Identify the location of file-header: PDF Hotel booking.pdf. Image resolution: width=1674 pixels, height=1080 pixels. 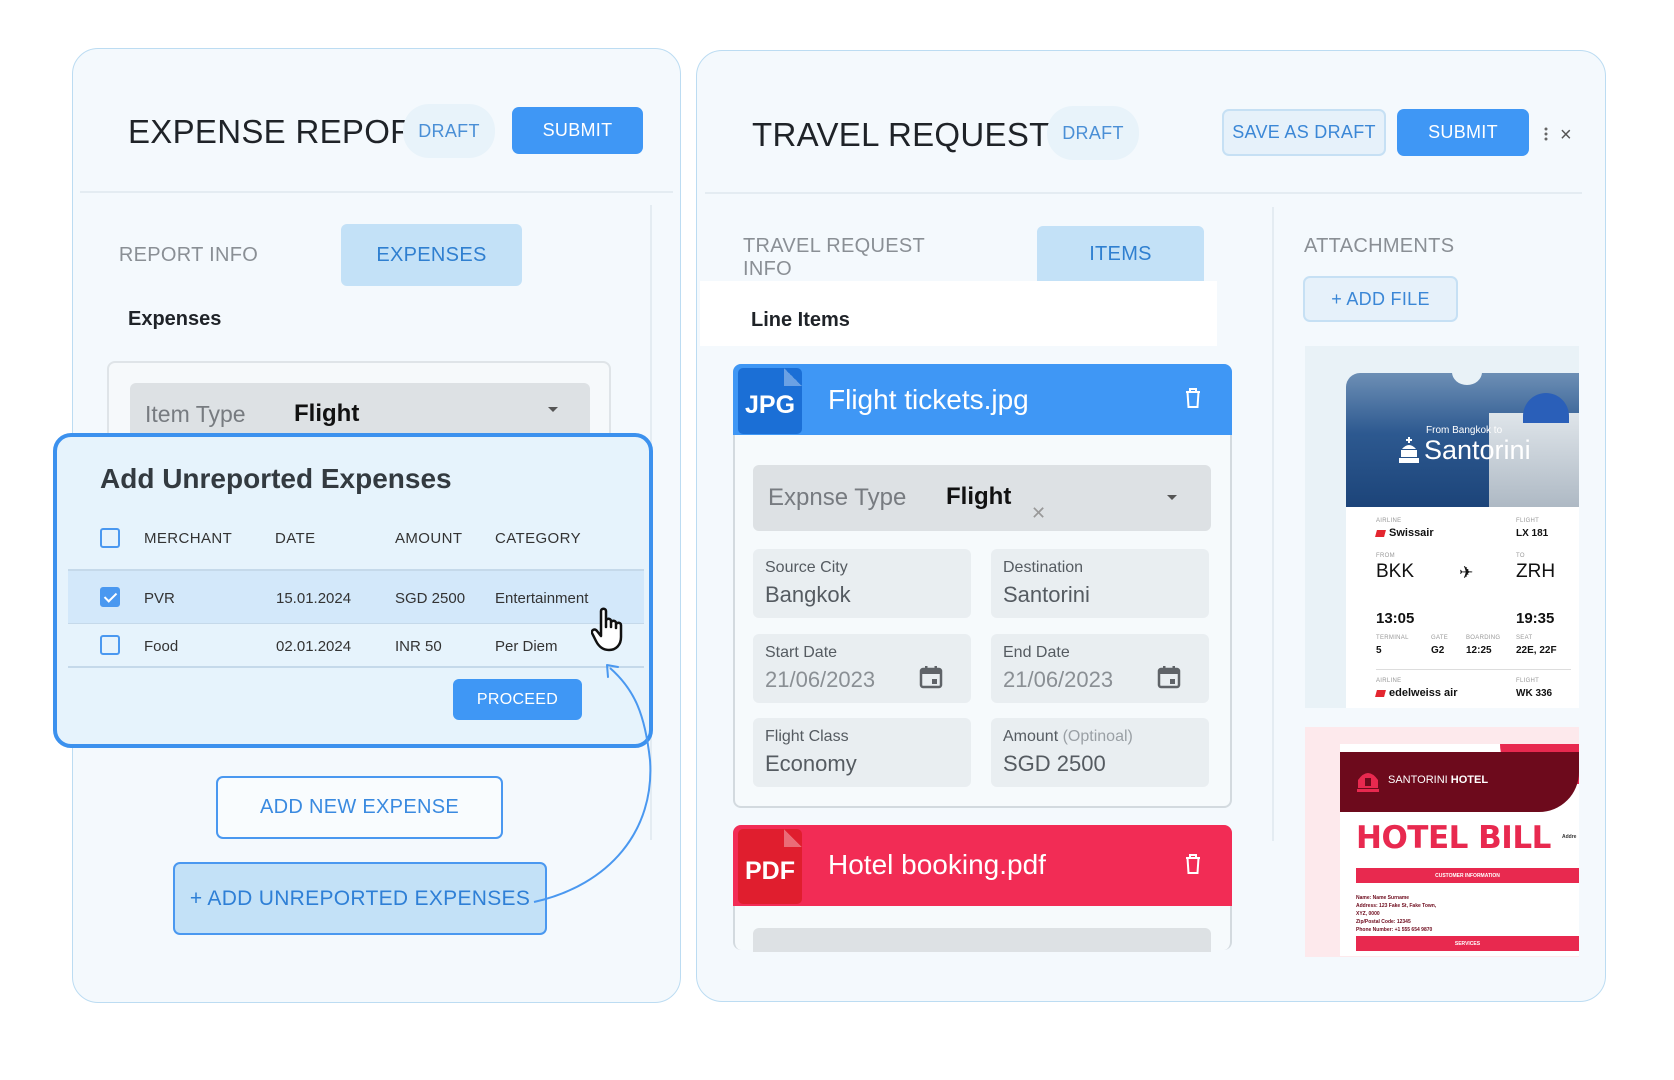
(982, 865).